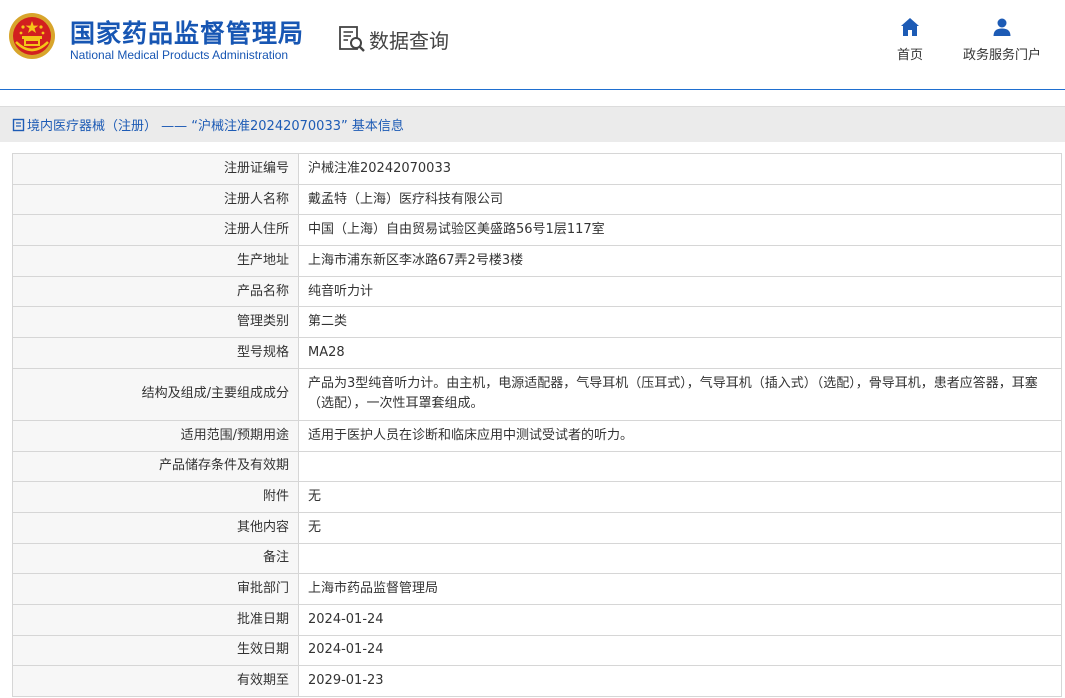  Describe the element at coordinates (155, 261) in the screenshot. I see `row-label: 生产地址` at that location.